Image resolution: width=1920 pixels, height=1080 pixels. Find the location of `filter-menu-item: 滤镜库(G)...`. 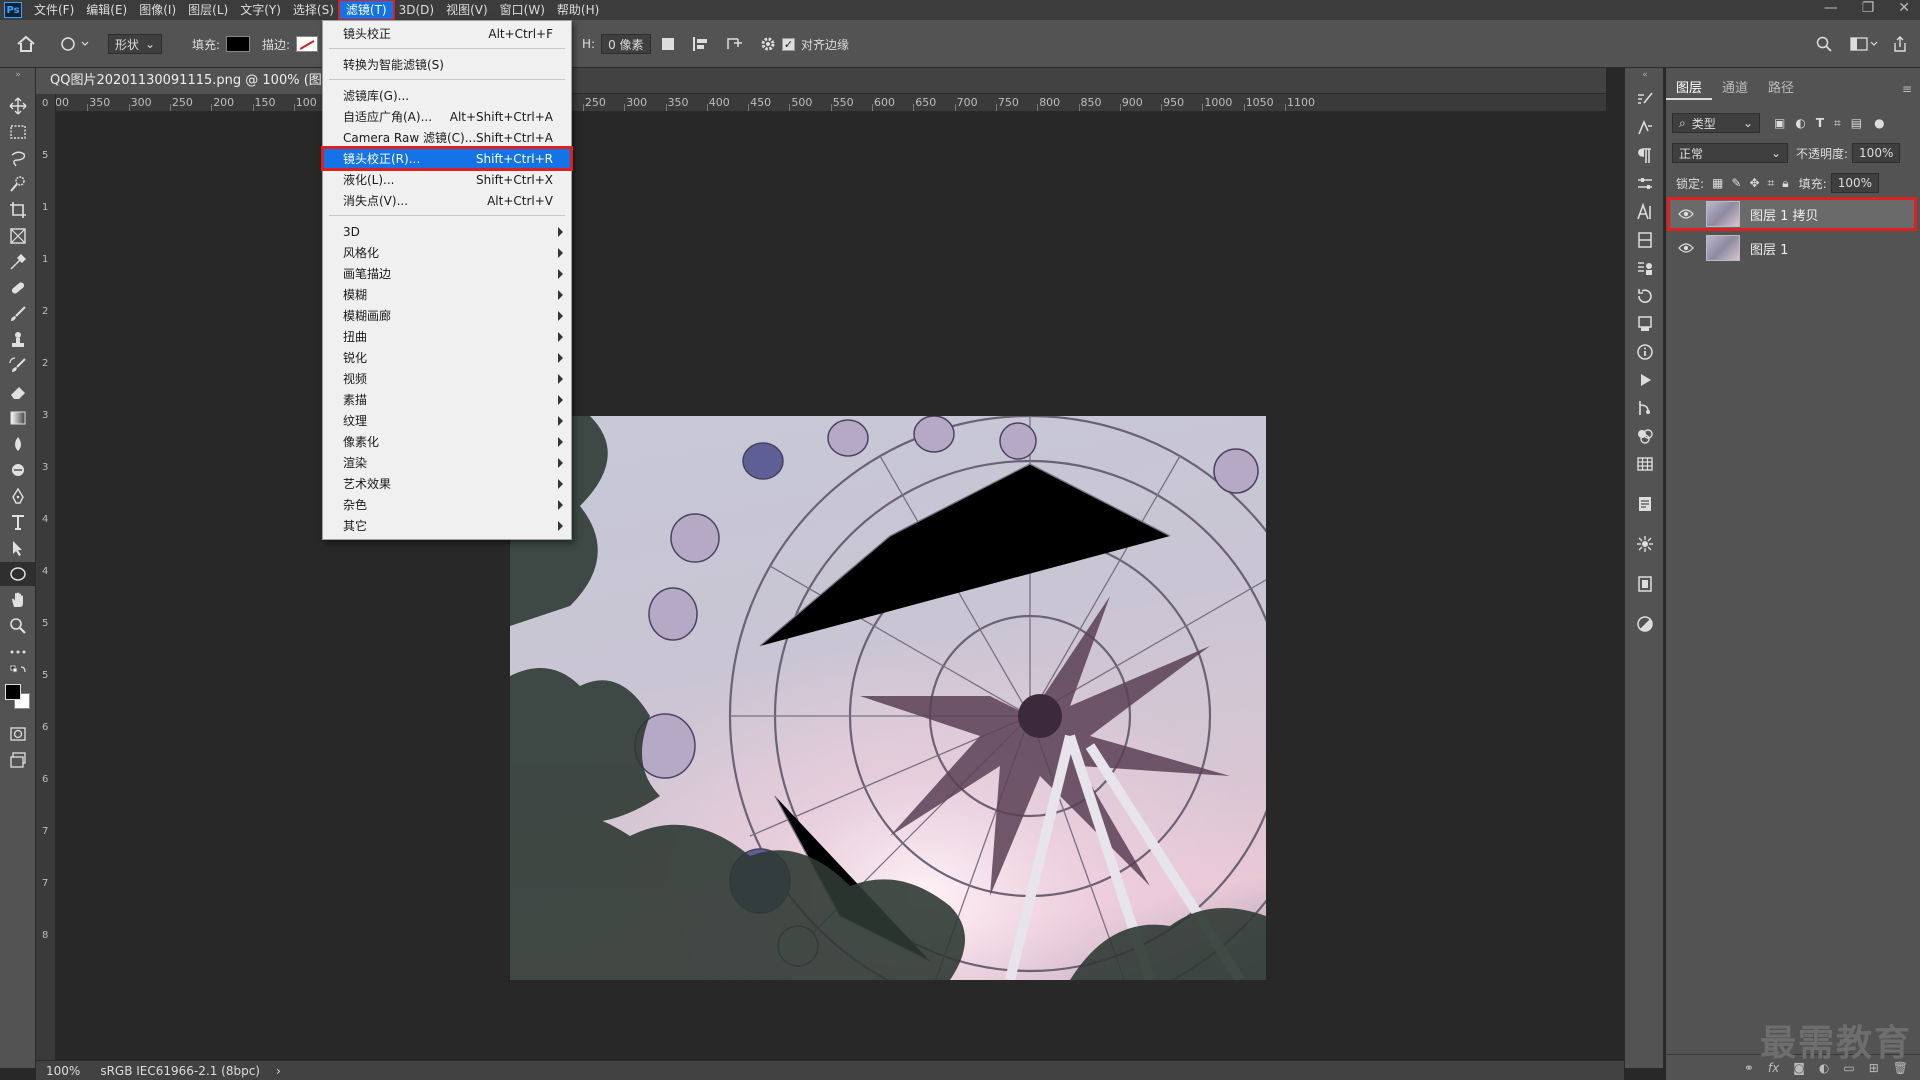

filter-menu-item: 滤镜库(G)... is located at coordinates (447, 95).